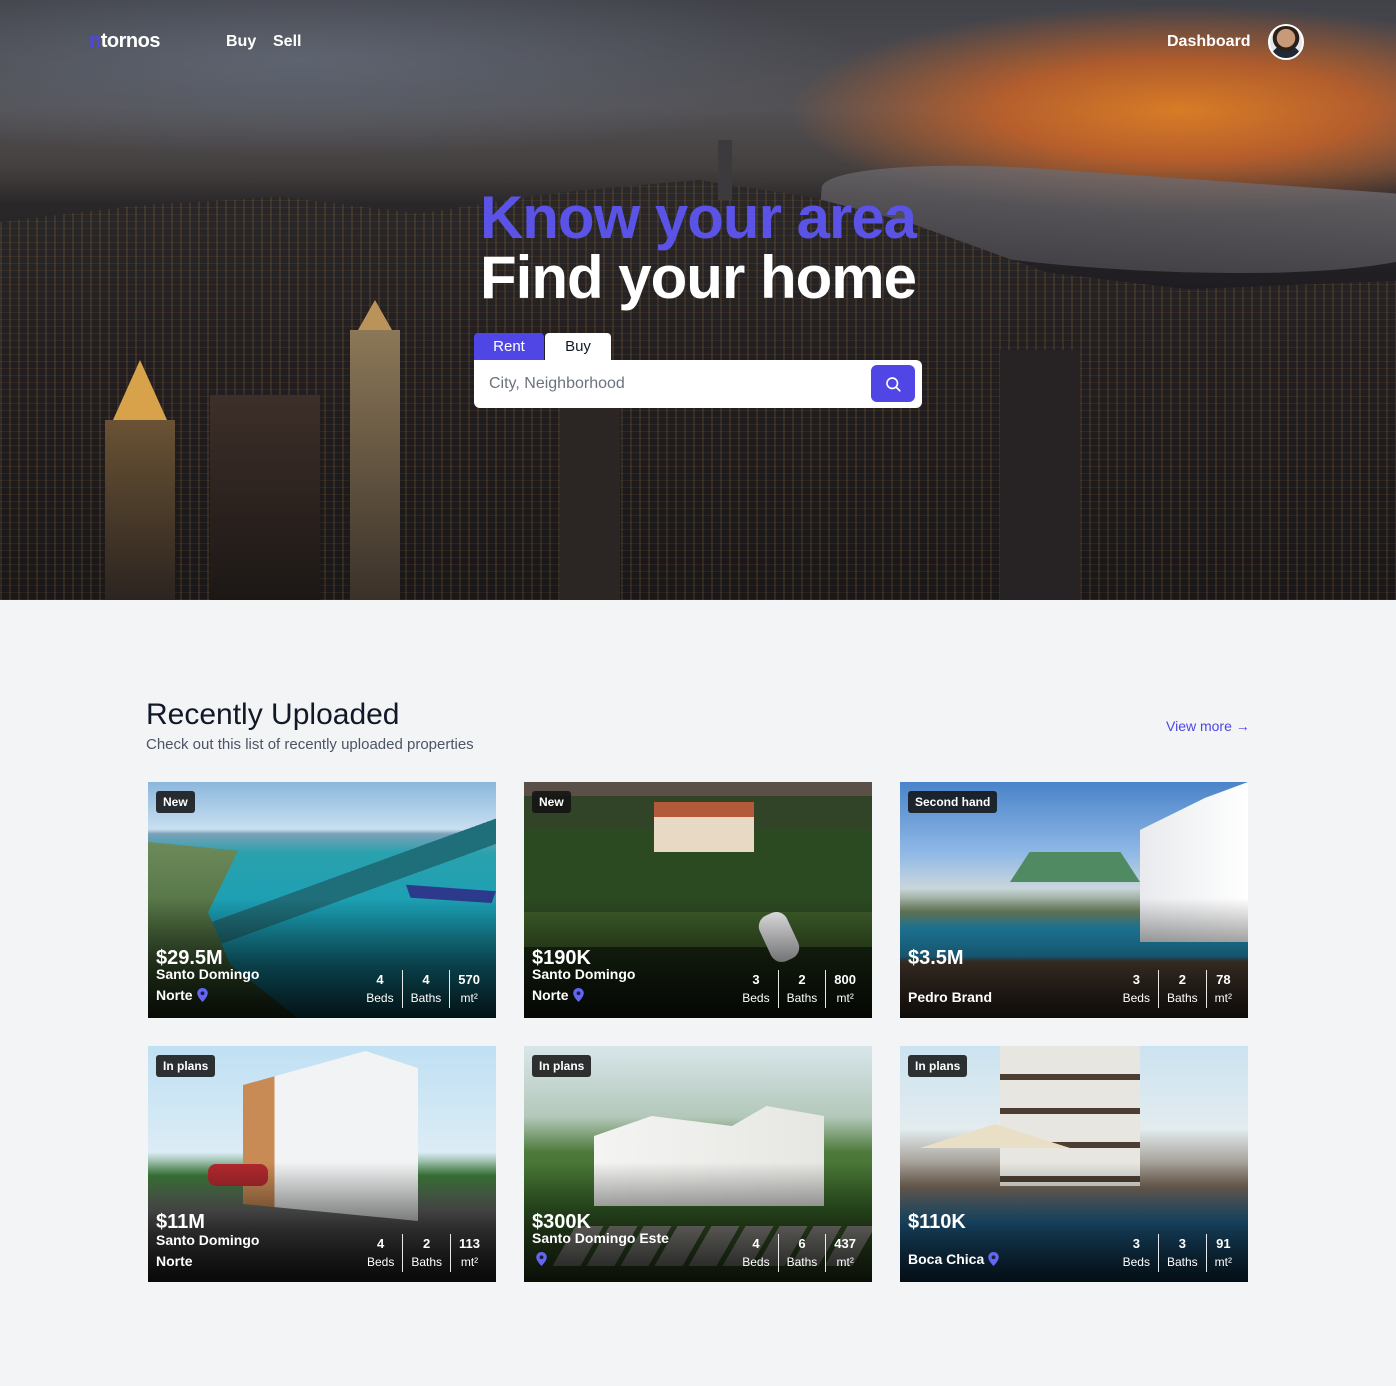  What do you see at coordinates (578, 347) in the screenshot?
I see `tab-buy: Buy` at bounding box center [578, 347].